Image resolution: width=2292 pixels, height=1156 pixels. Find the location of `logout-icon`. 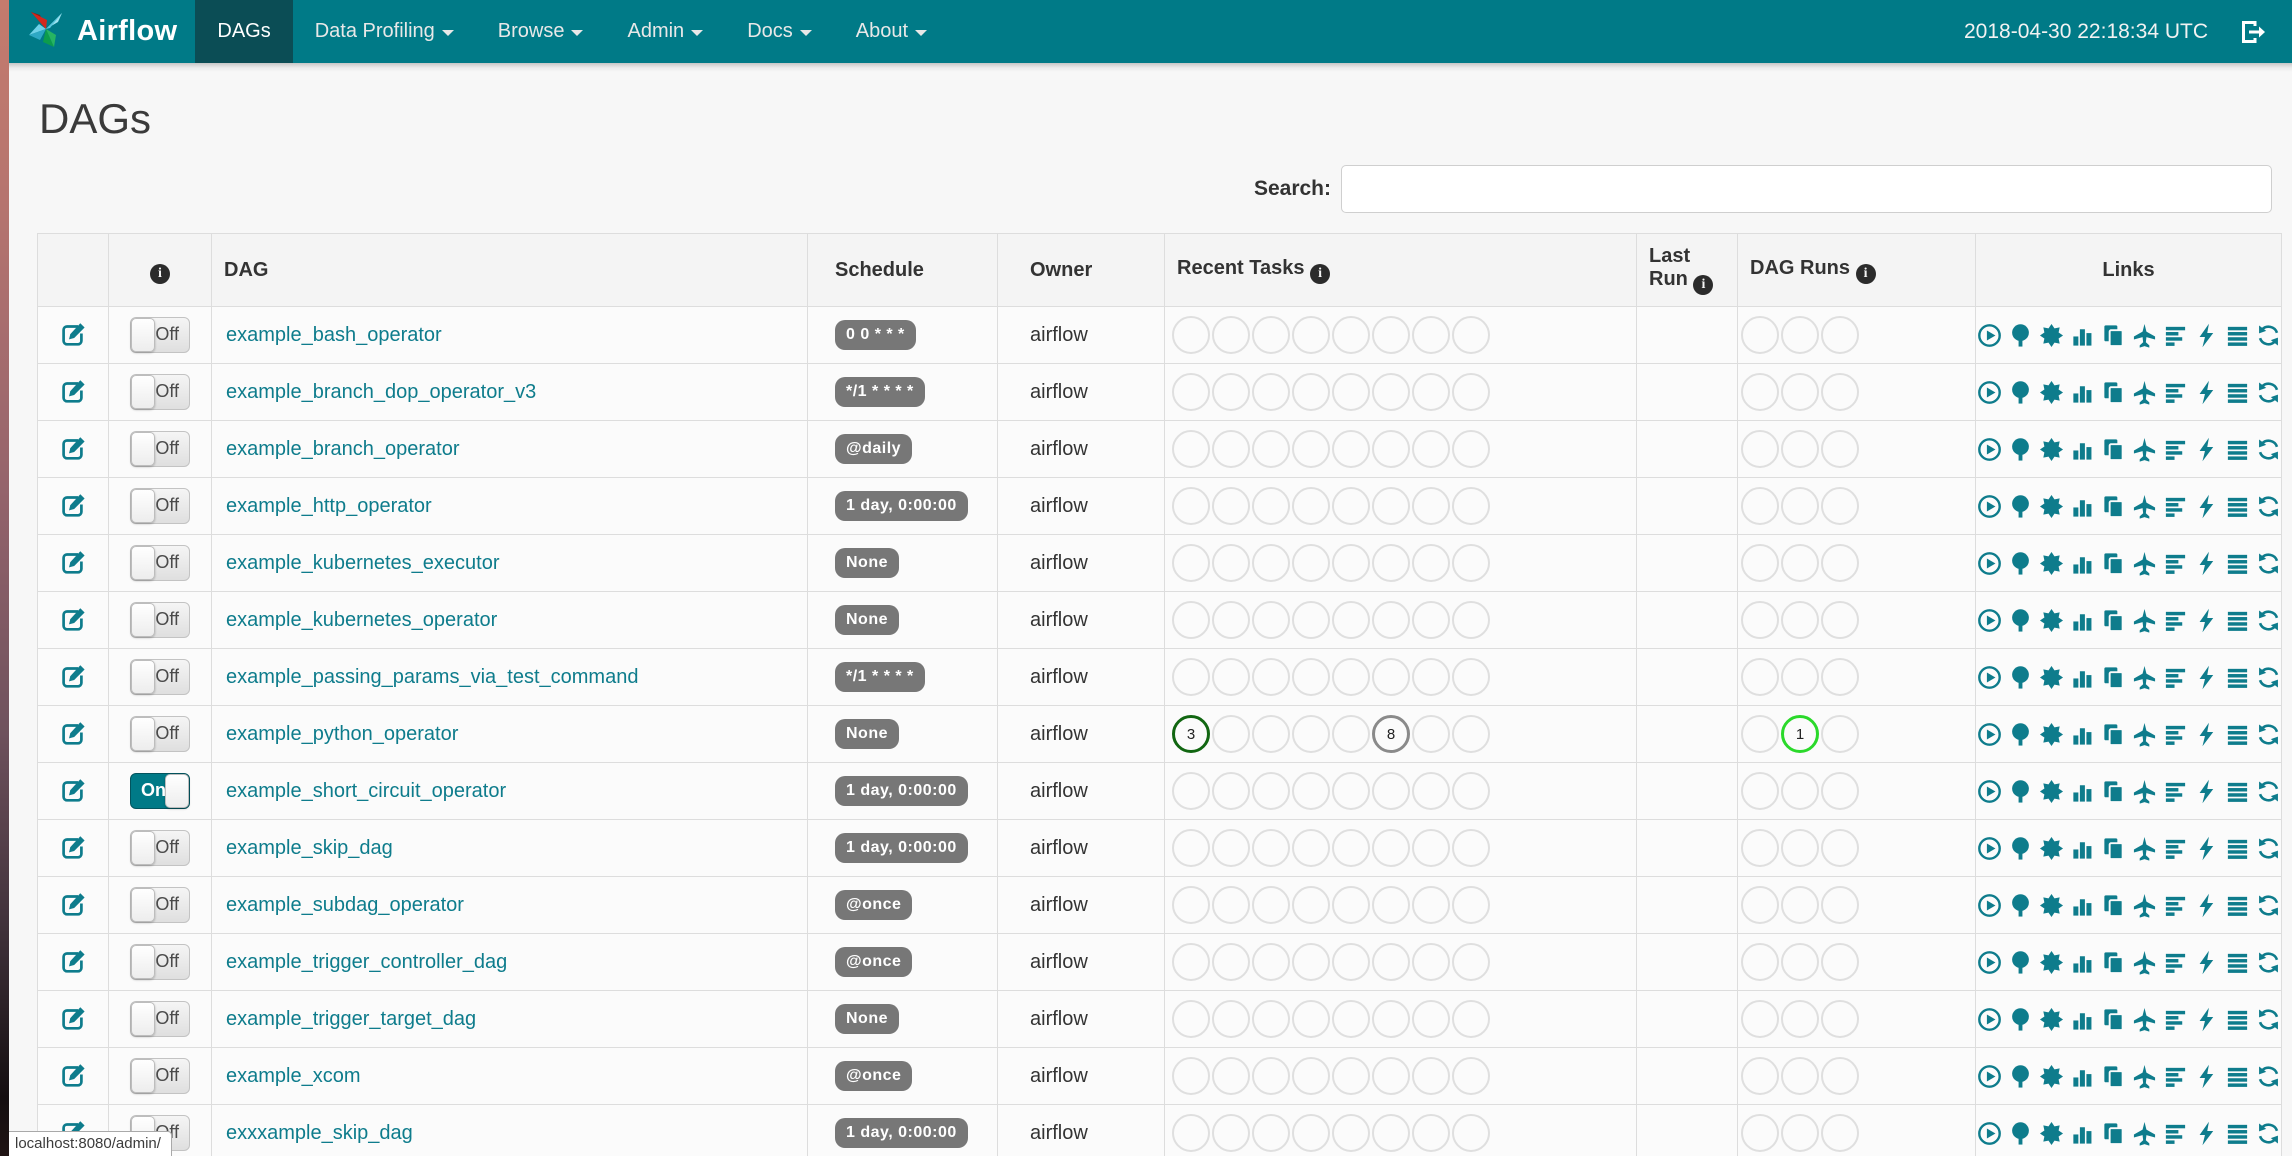

logout-icon is located at coordinates (2253, 32).